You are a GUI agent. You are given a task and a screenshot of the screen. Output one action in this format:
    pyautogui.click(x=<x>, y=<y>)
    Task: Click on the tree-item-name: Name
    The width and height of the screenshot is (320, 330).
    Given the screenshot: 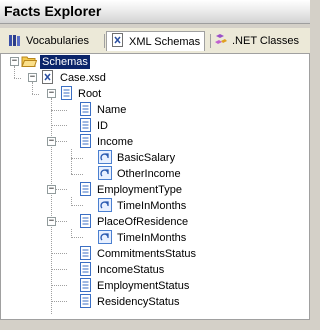 What is the action you would take?
    pyautogui.click(x=103, y=110)
    